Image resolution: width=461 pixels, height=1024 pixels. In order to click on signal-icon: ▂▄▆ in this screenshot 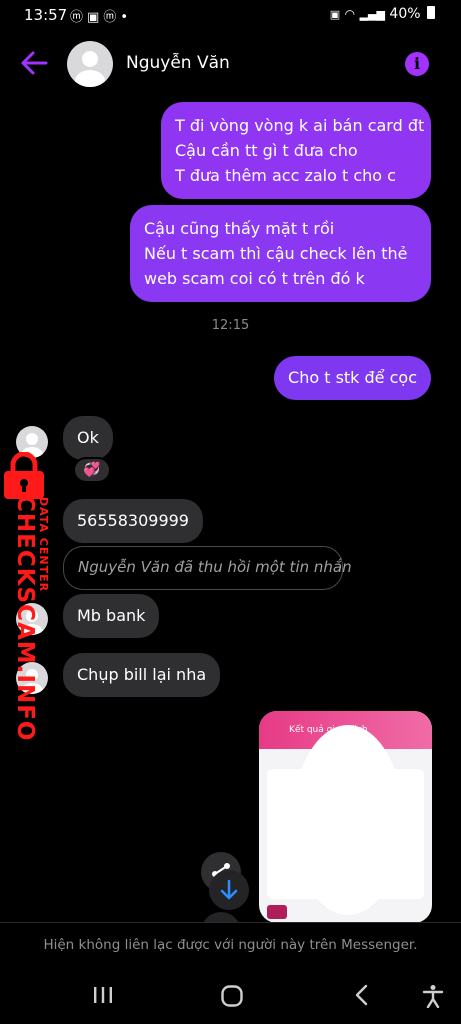, I will do `click(372, 14)`.